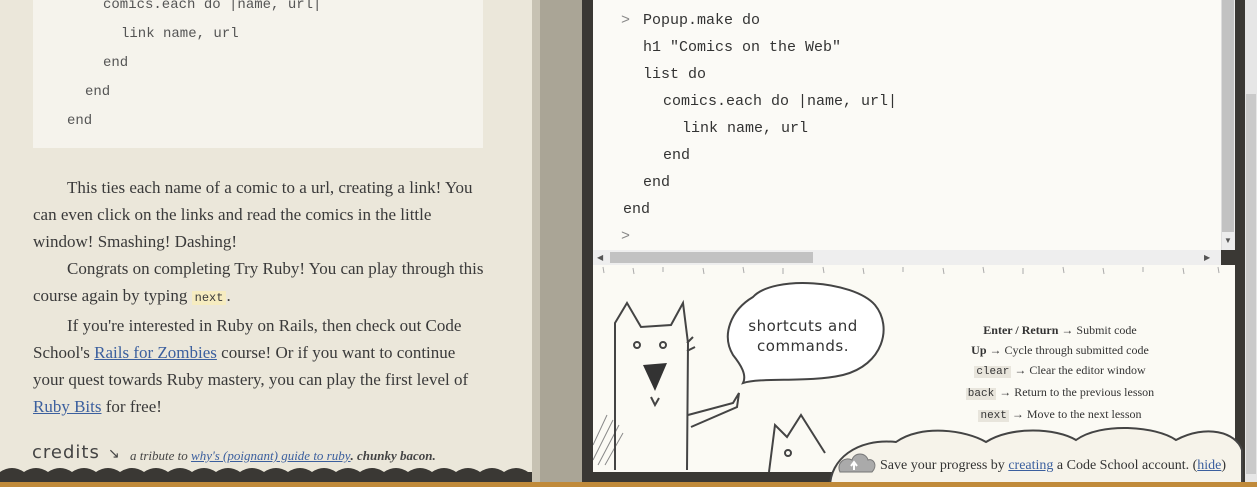  What do you see at coordinates (780, 101) in the screenshot?
I see `terminal-line: comics.each do |name, url|` at bounding box center [780, 101].